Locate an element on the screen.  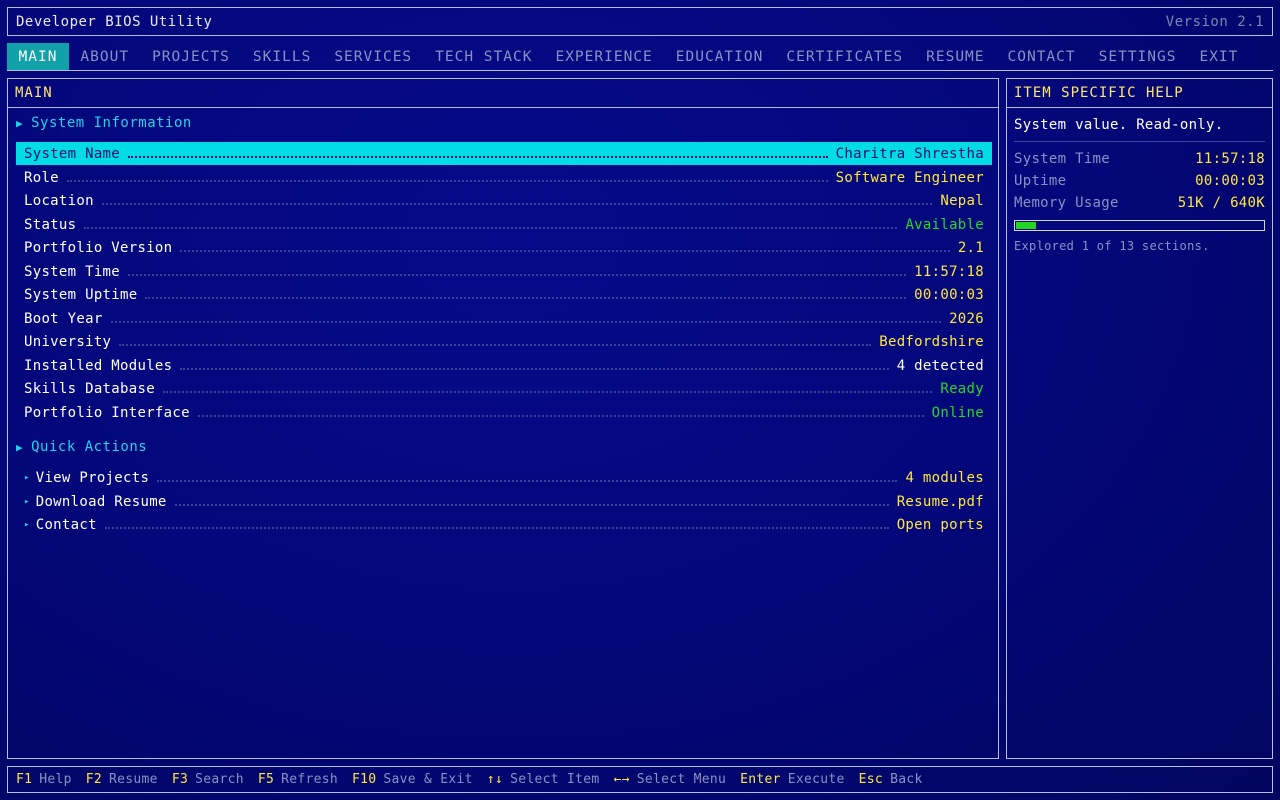
row-value: 11:57:18 is located at coordinates (949, 271).